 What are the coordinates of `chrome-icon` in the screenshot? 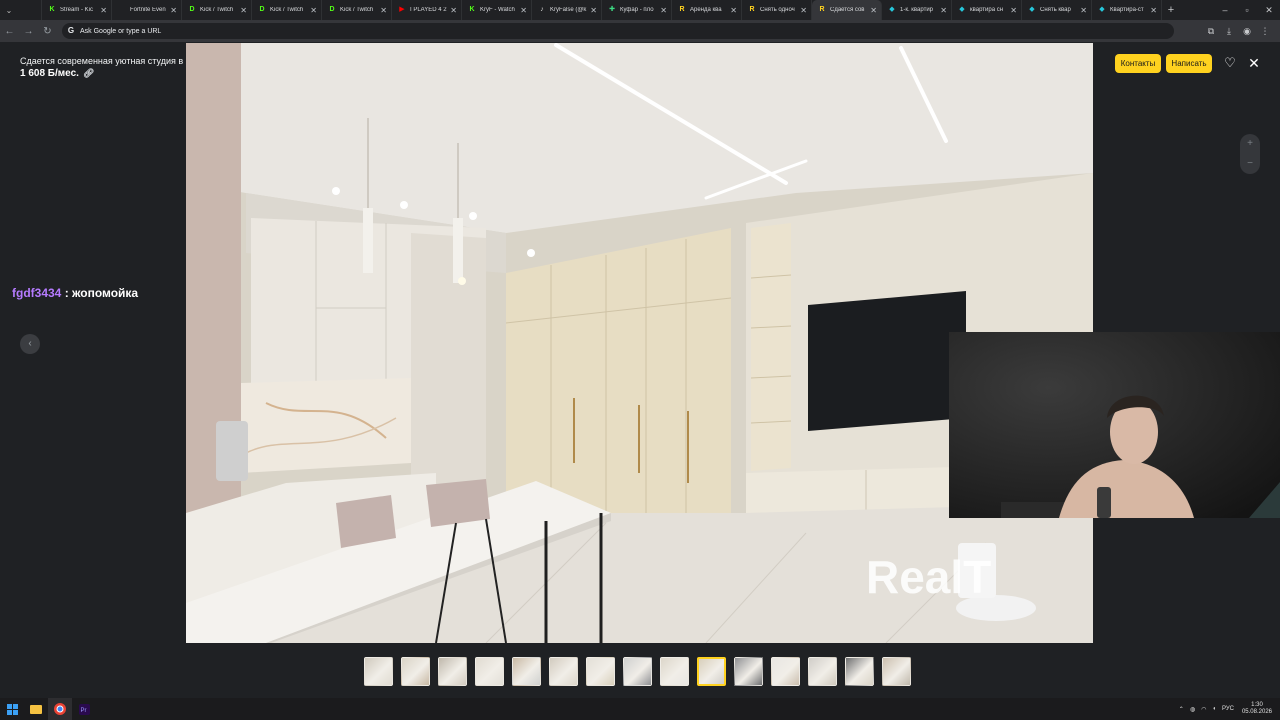 It's located at (60, 709).